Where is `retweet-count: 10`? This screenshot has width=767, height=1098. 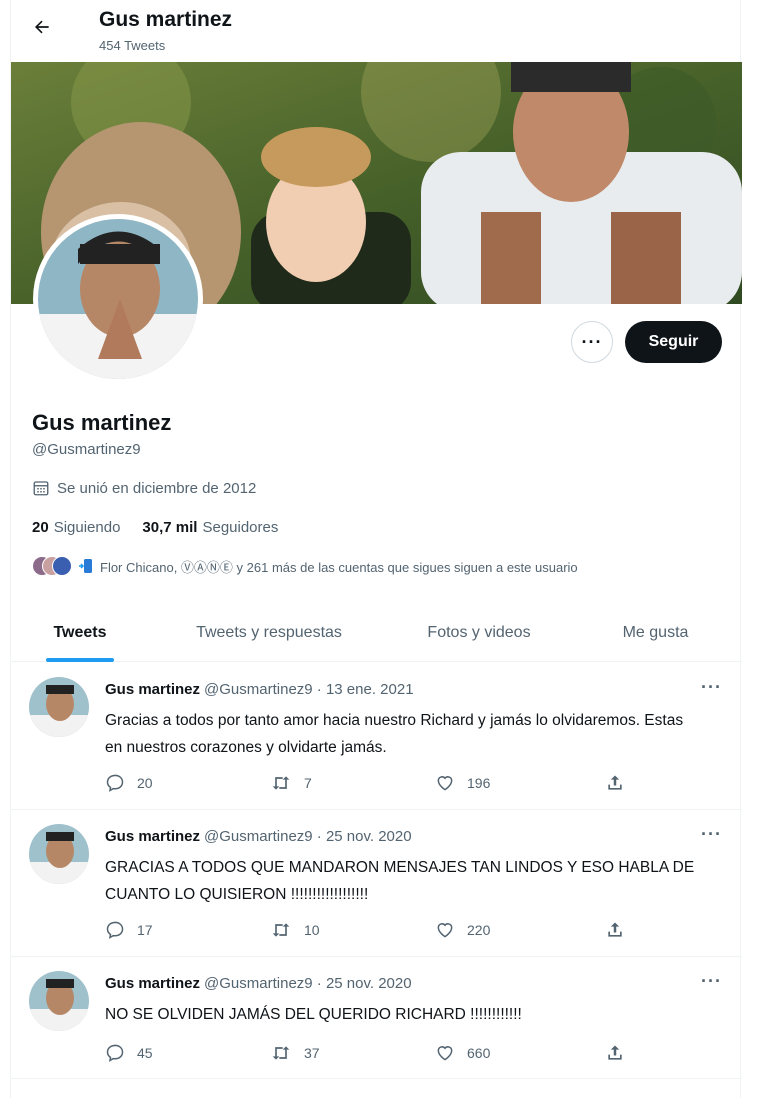
retweet-count: 10 is located at coordinates (312, 930).